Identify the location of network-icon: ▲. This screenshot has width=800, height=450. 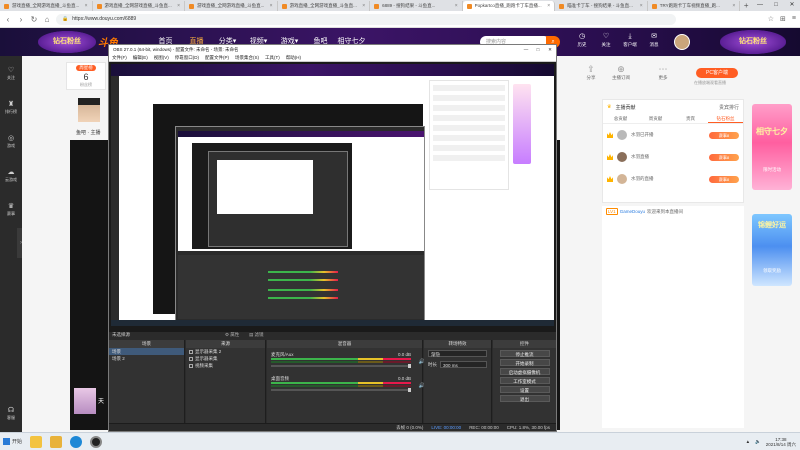
(748, 441).